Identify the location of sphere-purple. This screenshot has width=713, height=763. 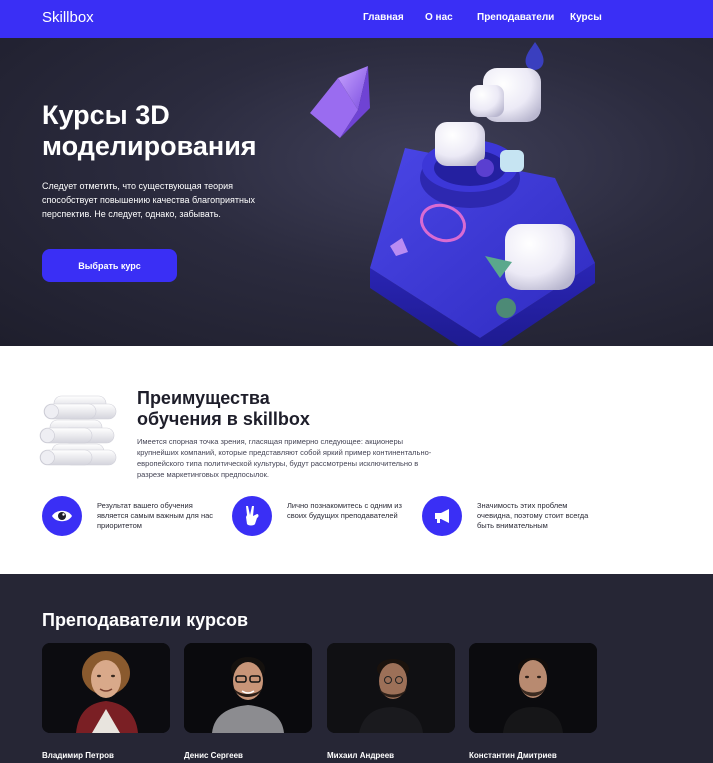
(485, 168).